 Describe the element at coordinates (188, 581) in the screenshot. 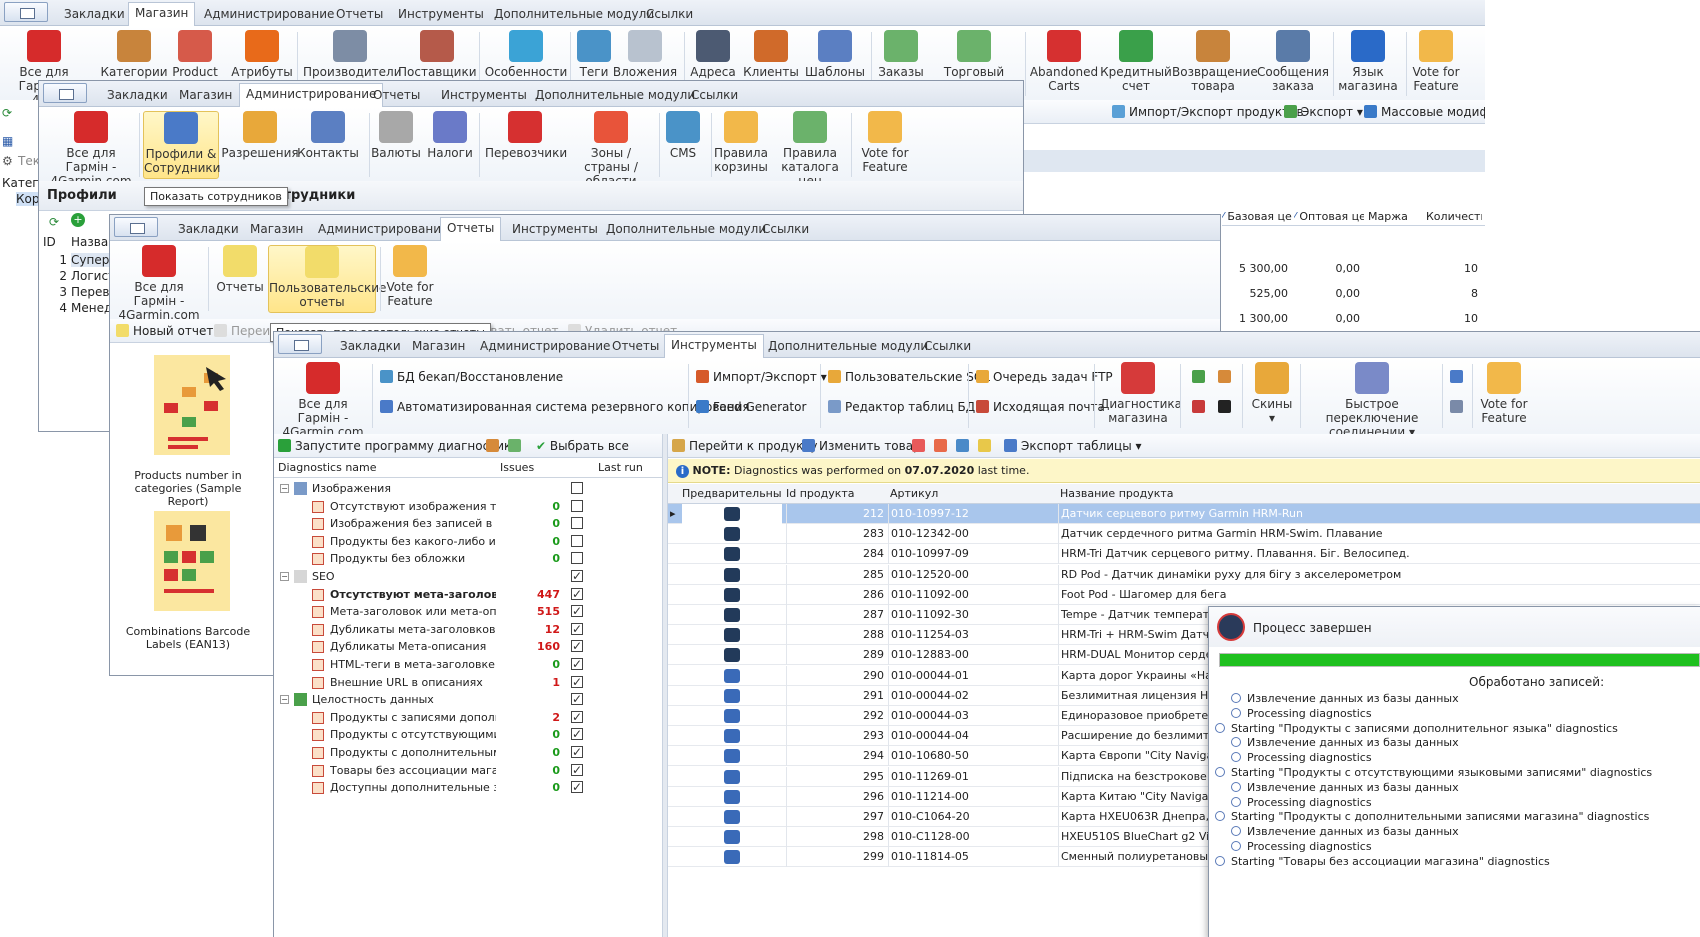

I see `report-tile: Combinations Barcode Labels (EAN13)` at that location.